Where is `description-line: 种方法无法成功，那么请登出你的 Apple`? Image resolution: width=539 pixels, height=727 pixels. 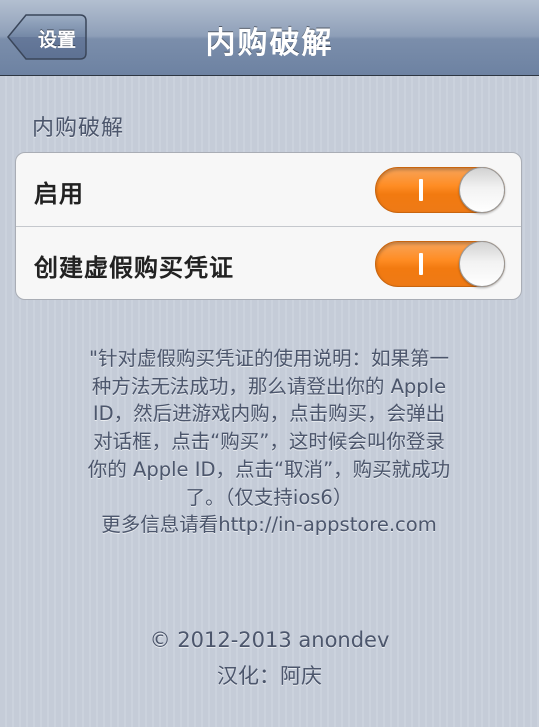
description-line: 种方法无法成功，那么请登出你的 Apple is located at coordinates (269, 386).